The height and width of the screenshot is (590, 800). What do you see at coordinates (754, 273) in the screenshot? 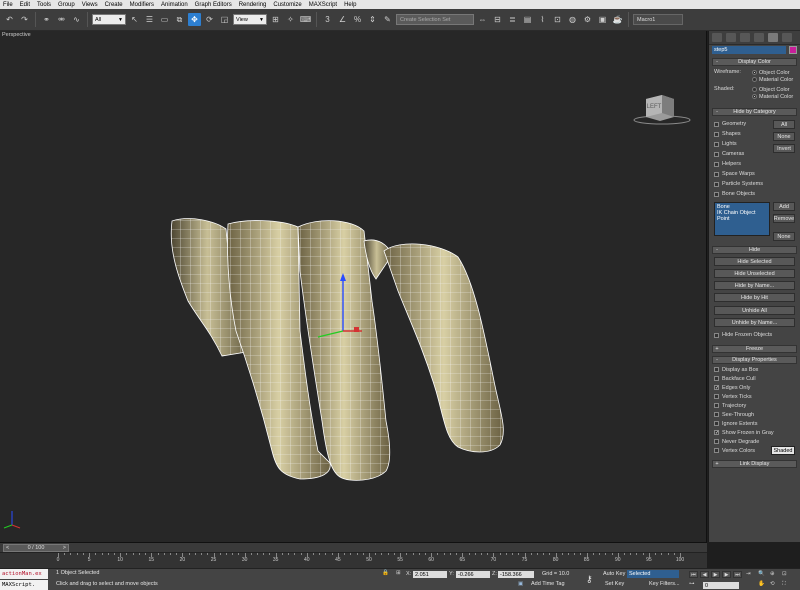
I see `hide-unselected-button: Hide Unselected` at bounding box center [754, 273].